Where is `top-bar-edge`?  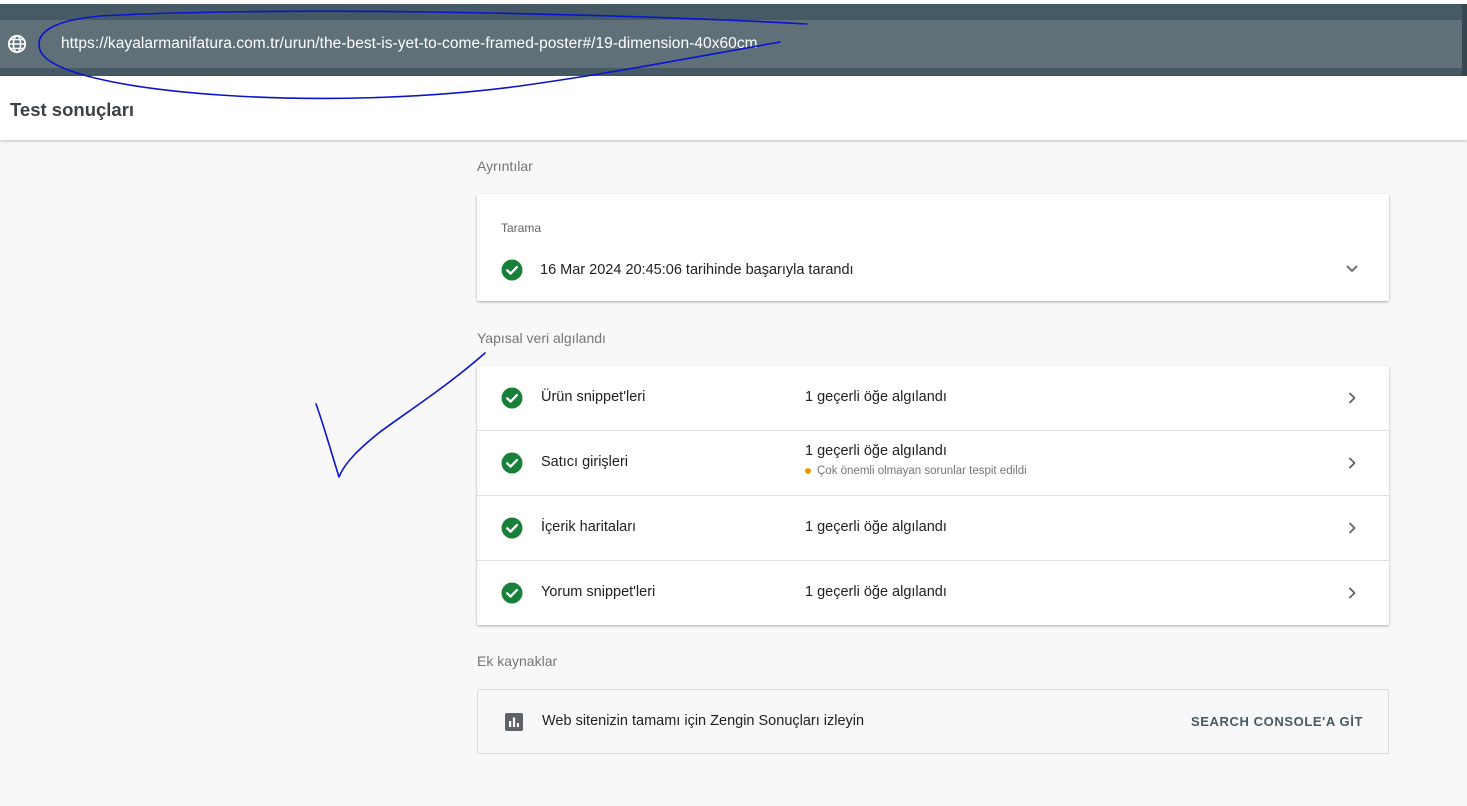
top-bar-edge is located at coordinates (1464, 40).